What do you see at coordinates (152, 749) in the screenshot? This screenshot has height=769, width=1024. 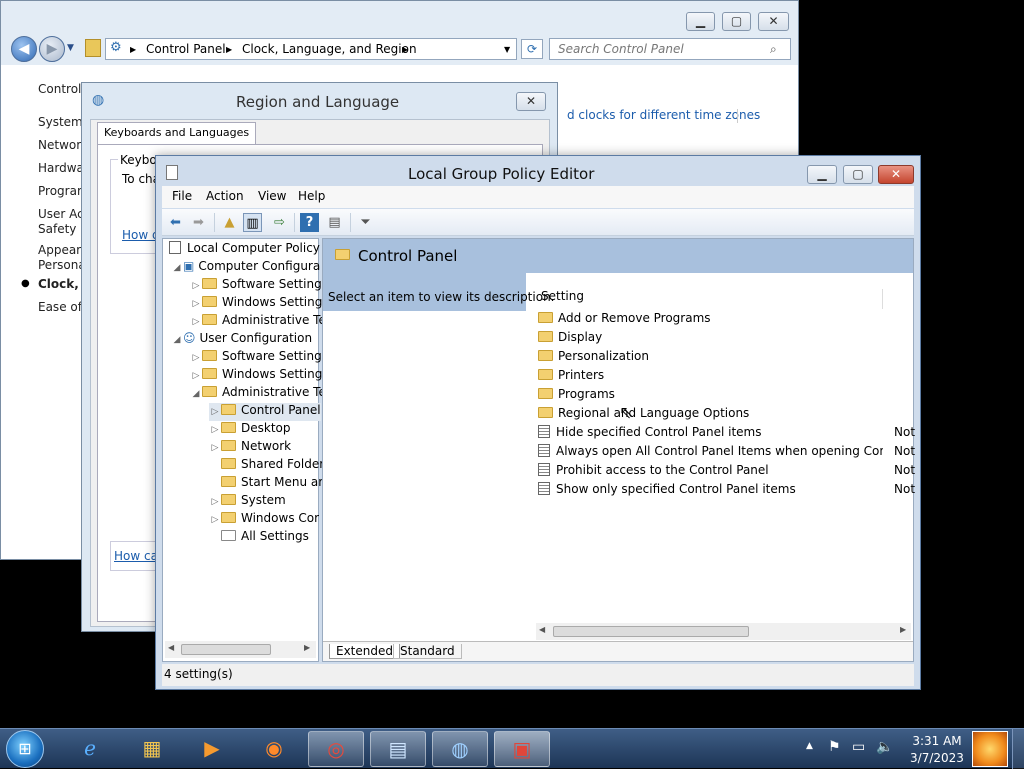 I see `explorer-icon: ▦` at bounding box center [152, 749].